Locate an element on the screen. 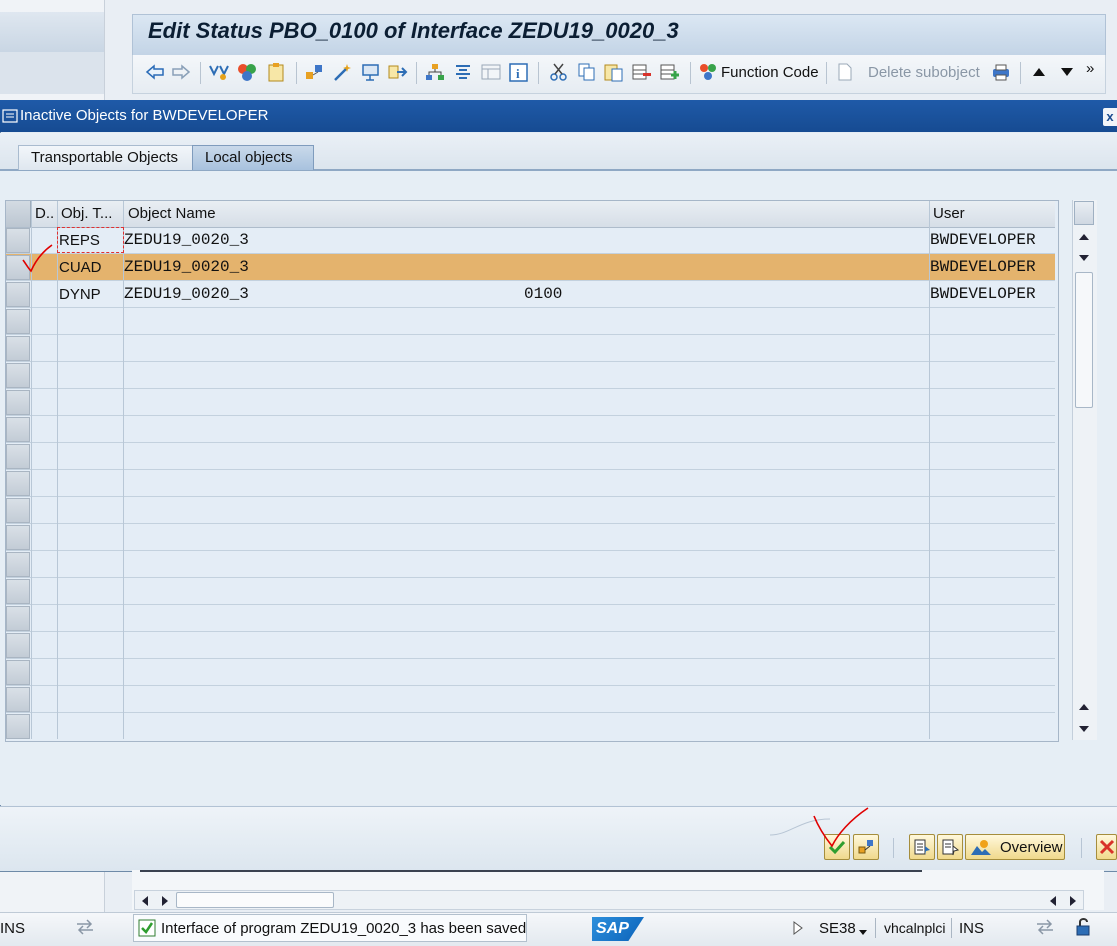 Image resolution: width=1117 pixels, height=946 pixels. tab-transportable-objects: Transportable Objects is located at coordinates (107, 157).